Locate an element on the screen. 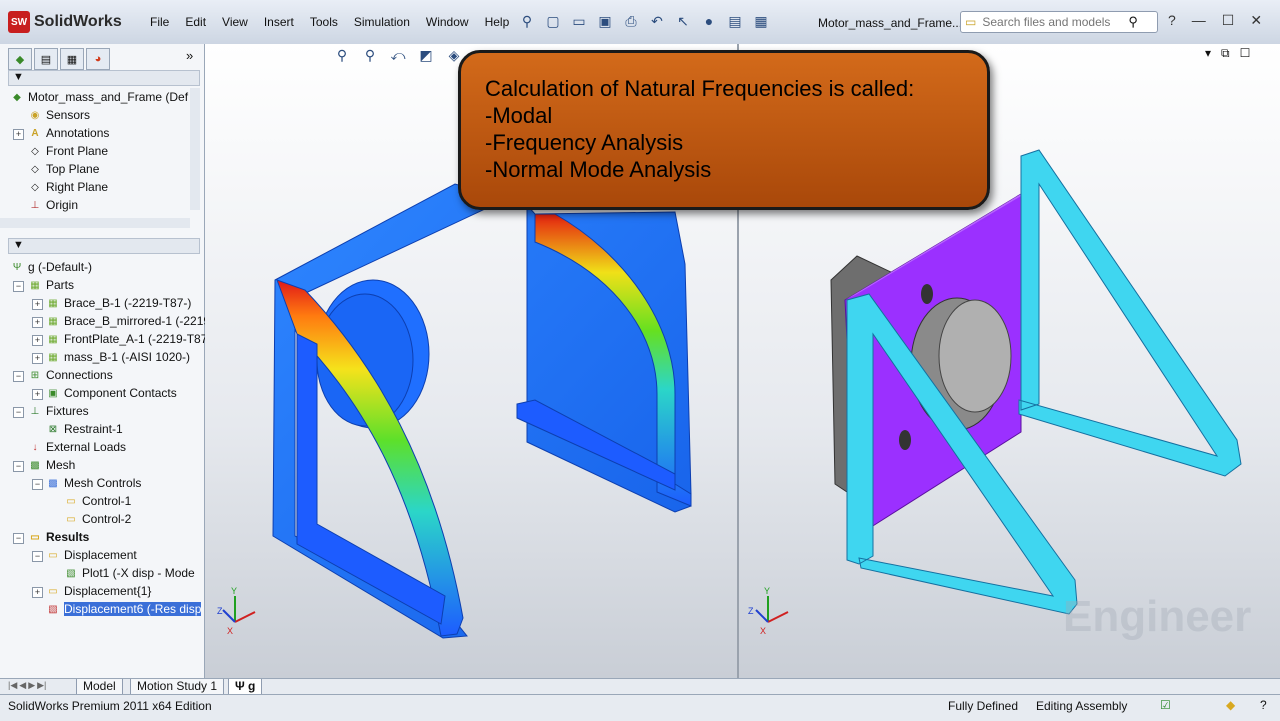 Image resolution: width=1280 pixels, height=721 pixels. restraint-icon: ⊠ is located at coordinates (53, 429).